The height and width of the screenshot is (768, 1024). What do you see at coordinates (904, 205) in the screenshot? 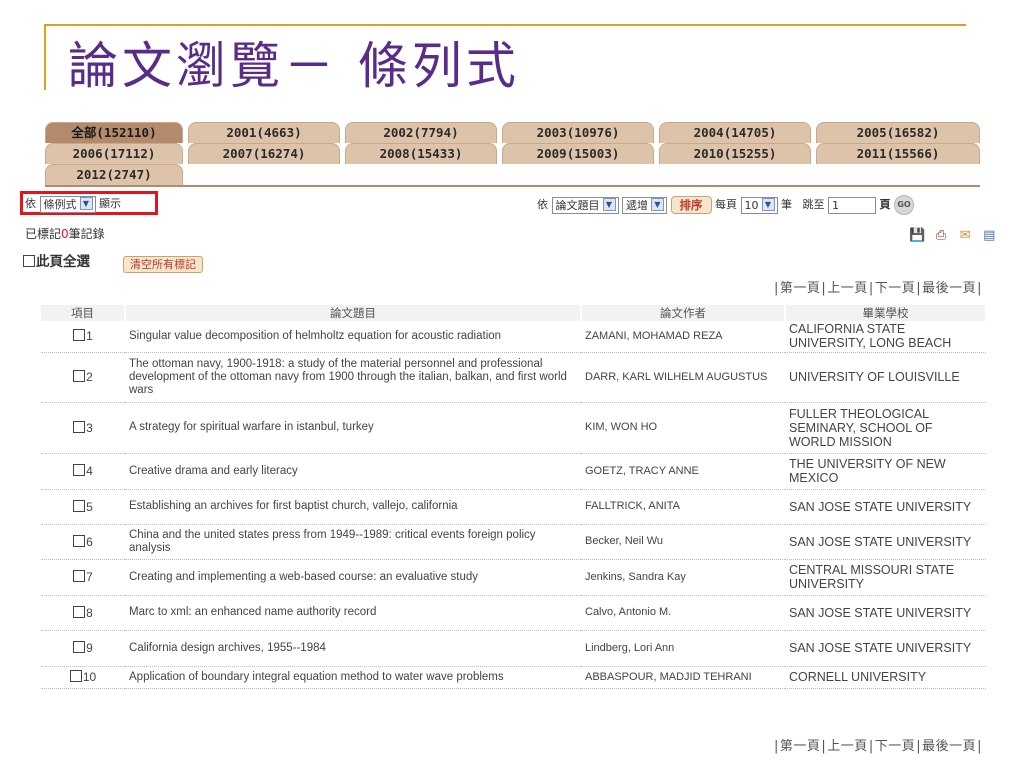
I see `go-button: GO` at bounding box center [904, 205].